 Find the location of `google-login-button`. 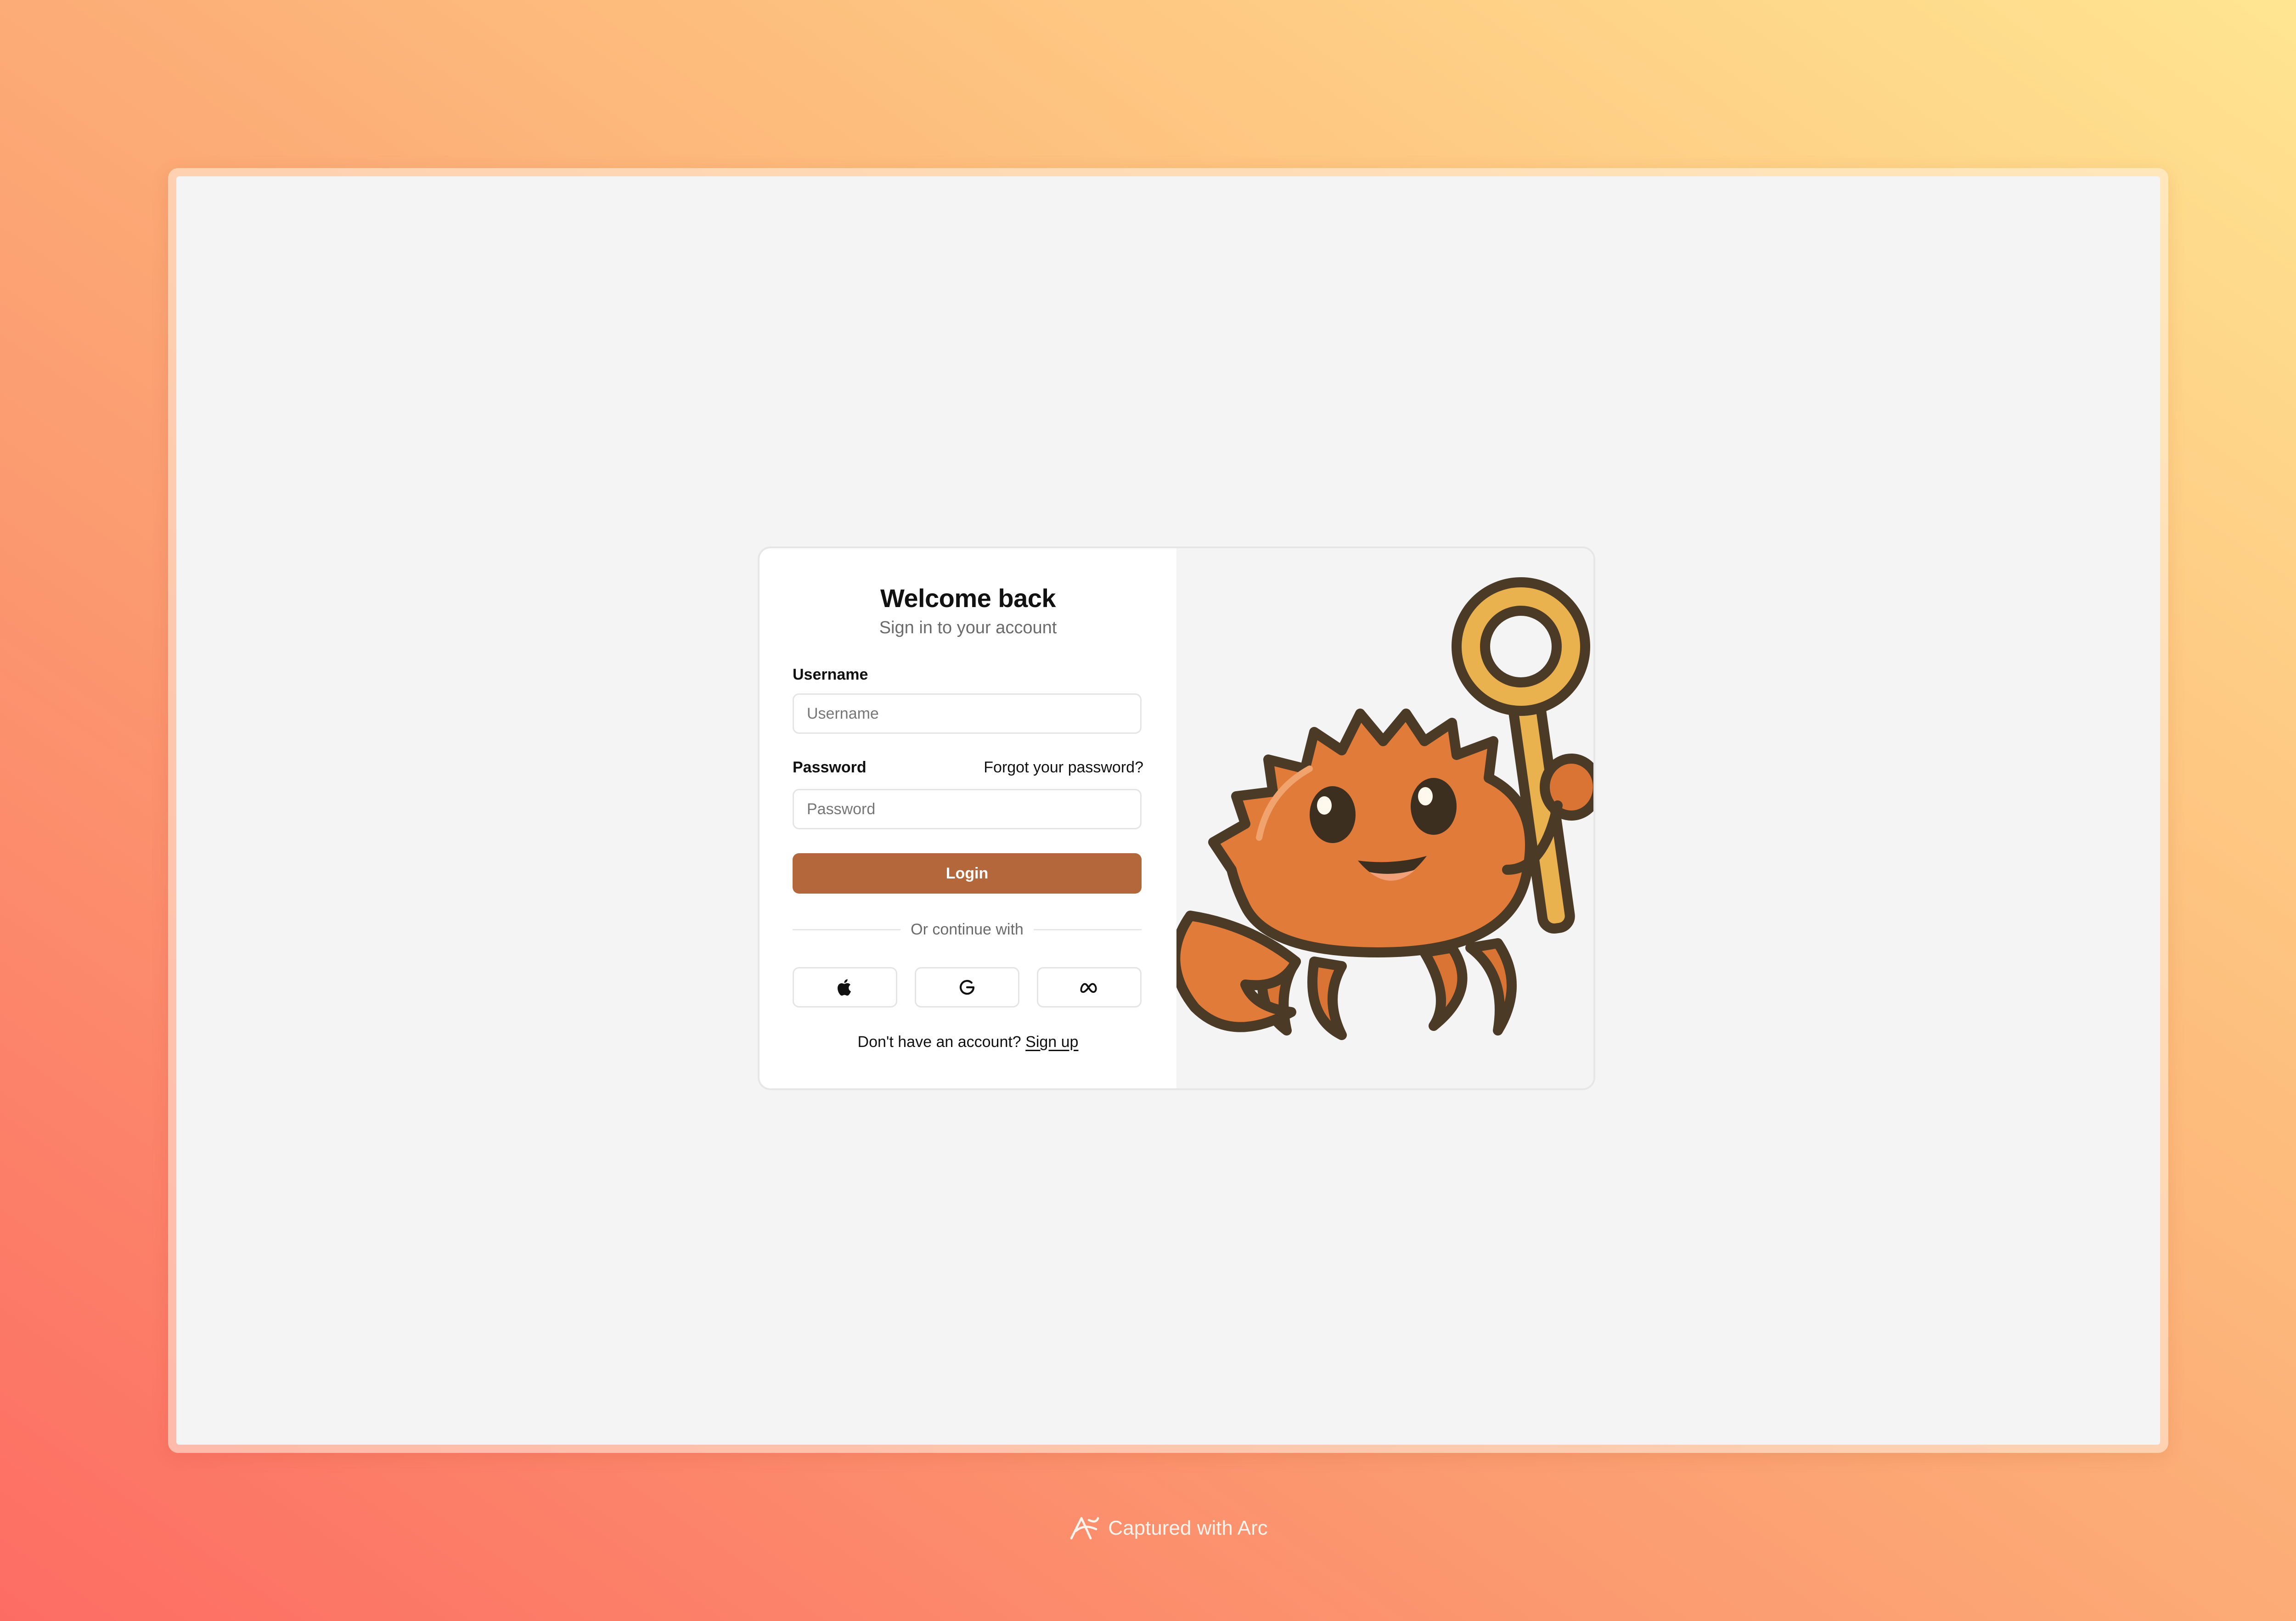

google-login-button is located at coordinates (967, 987).